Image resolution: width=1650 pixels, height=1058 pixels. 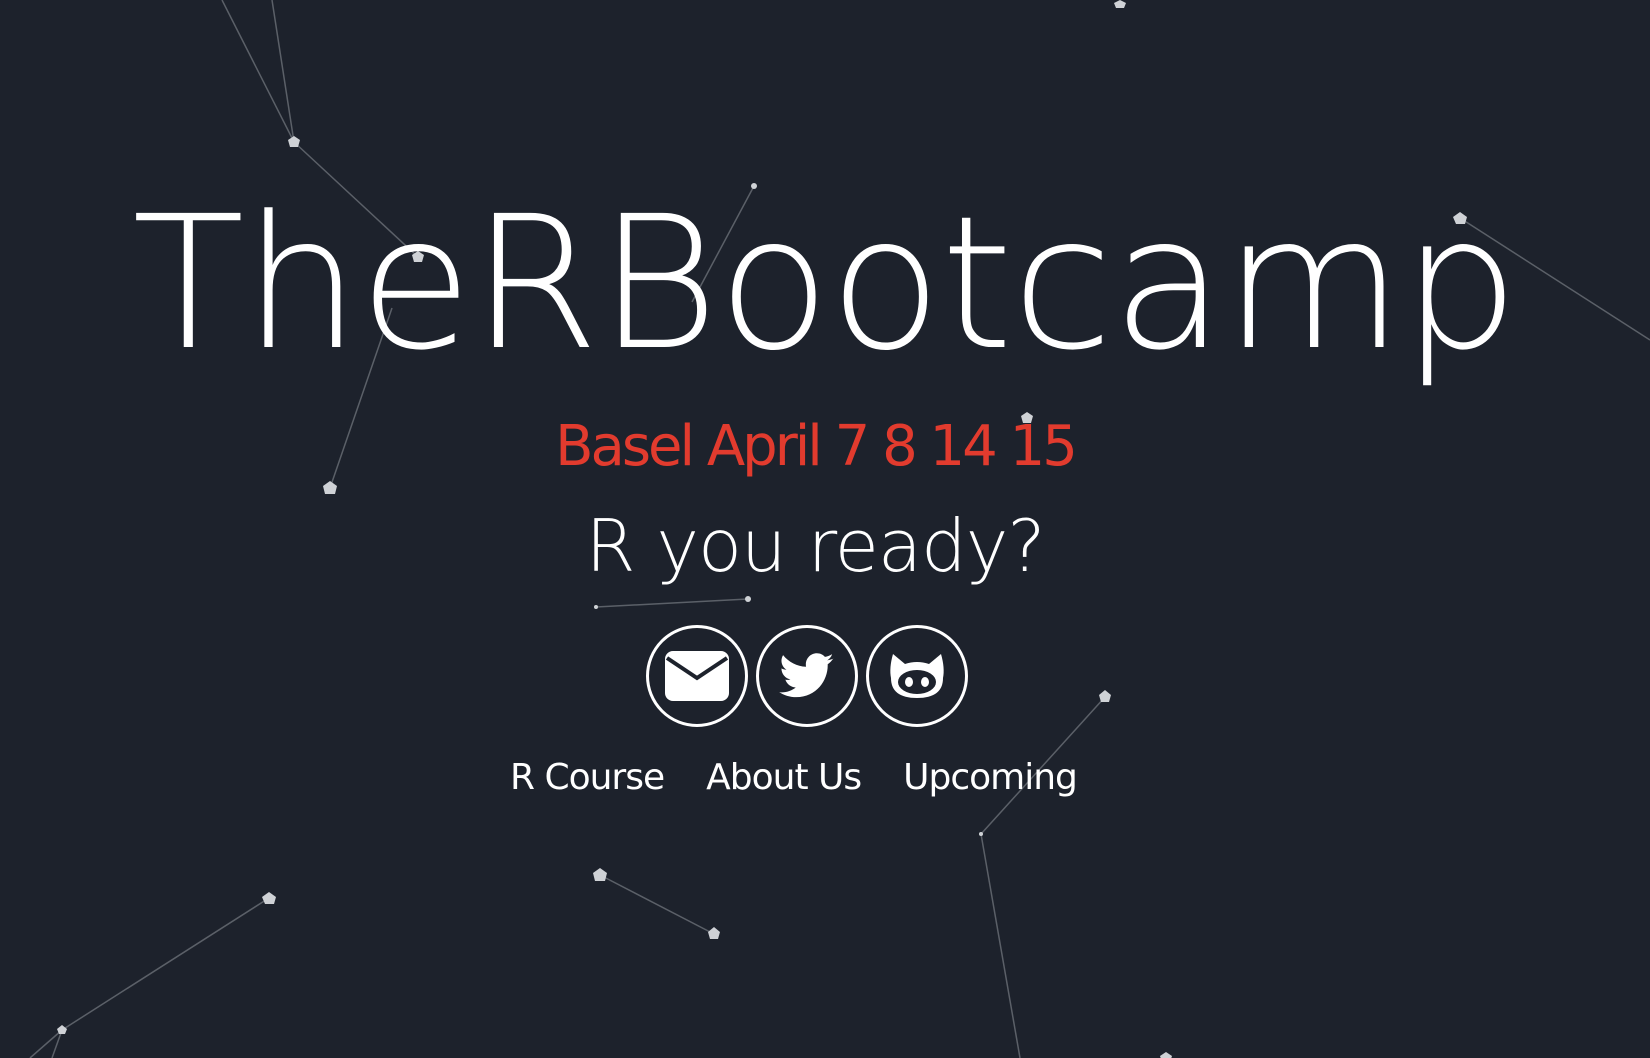 I want to click on social-links, so click(x=807, y=676).